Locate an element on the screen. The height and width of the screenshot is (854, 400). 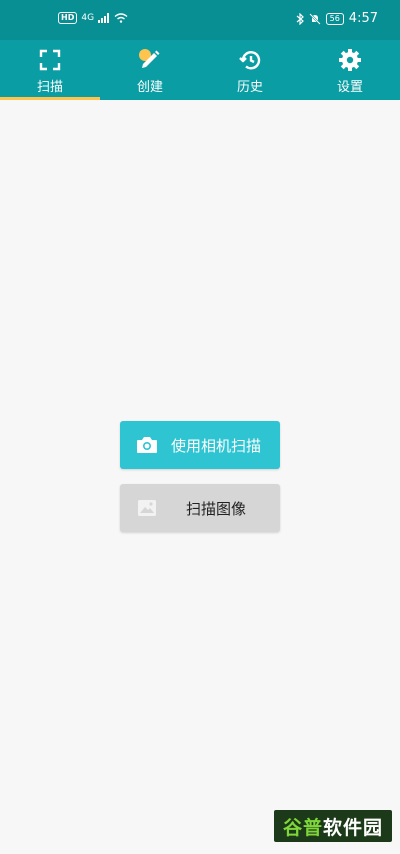
scan-with-camera-label: 使用相机扫描 is located at coordinates (215, 445).